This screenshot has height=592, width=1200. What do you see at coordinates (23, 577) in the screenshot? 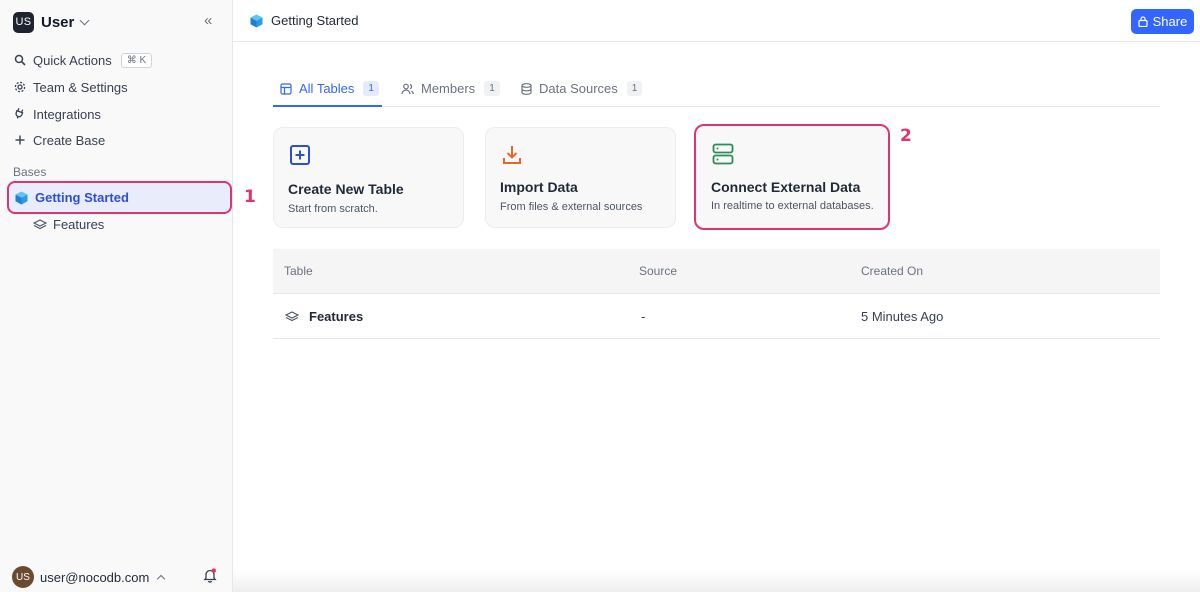
I see `avatar: US` at bounding box center [23, 577].